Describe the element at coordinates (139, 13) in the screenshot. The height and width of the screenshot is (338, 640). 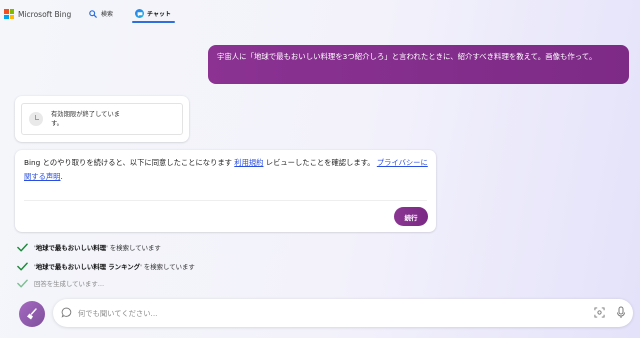
I see `chat-icon` at that location.